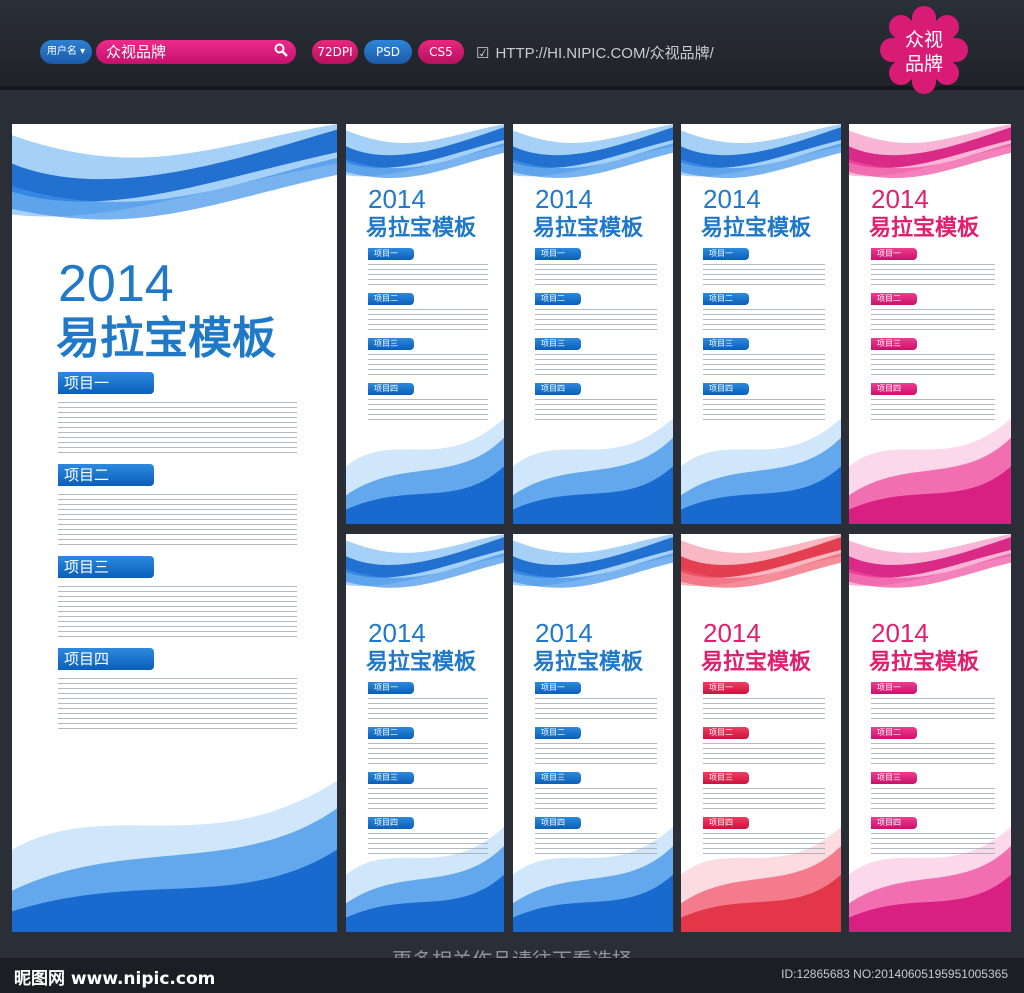  Describe the element at coordinates (761, 733) in the screenshot. I see `banner-preview-7: 2014 易拉宝模板 项目一 项目二 项目三 项目四` at that location.